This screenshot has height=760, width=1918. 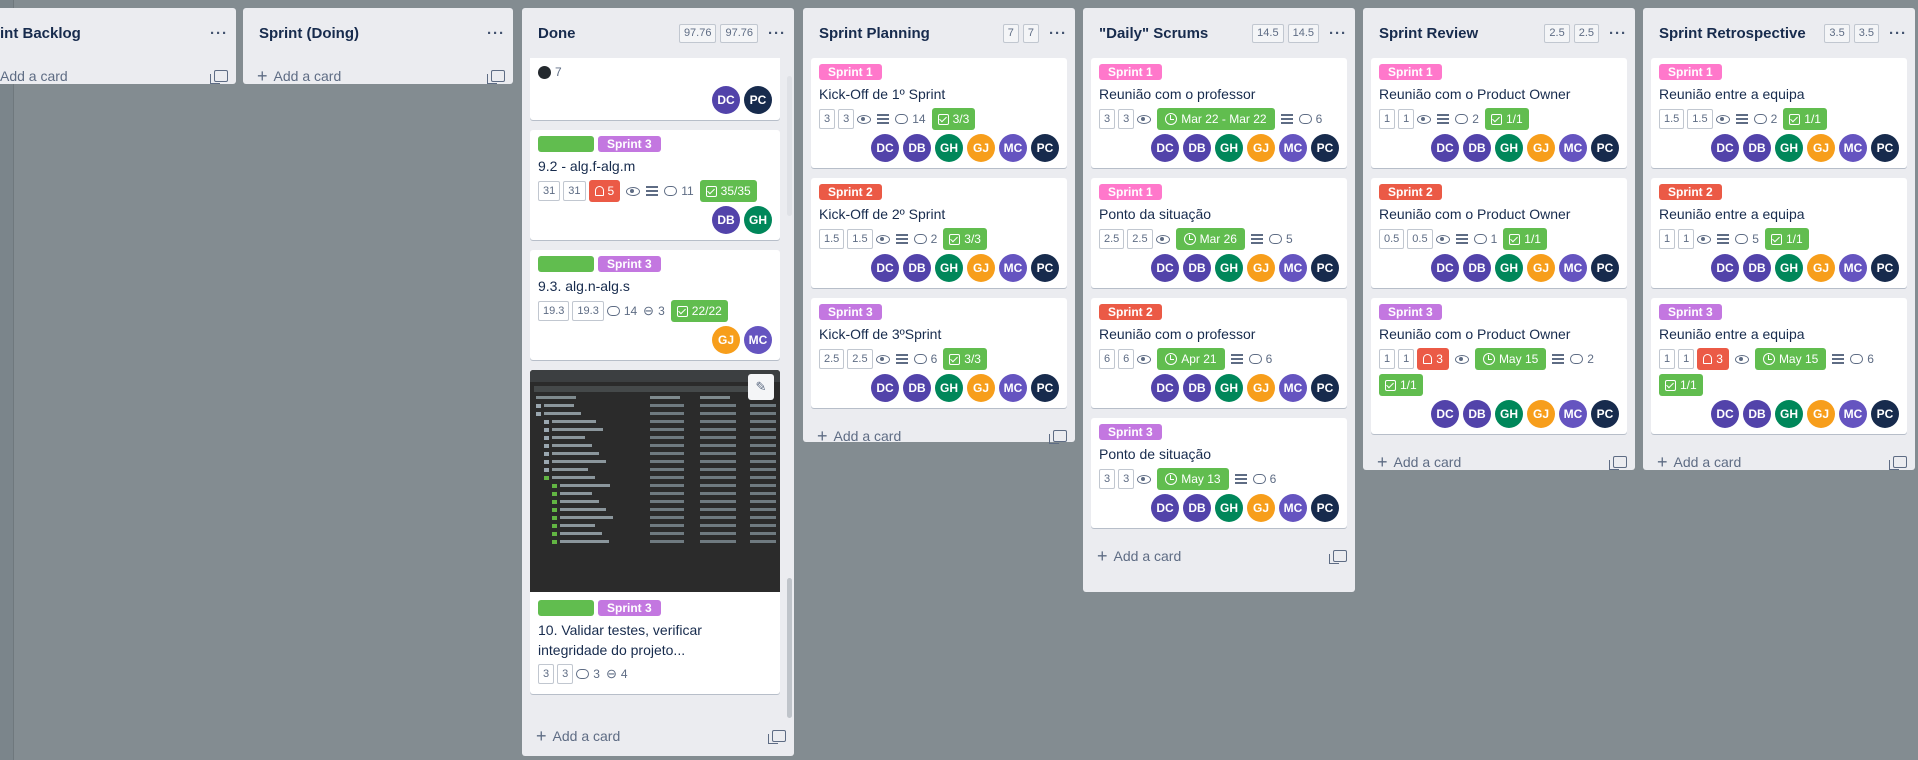 What do you see at coordinates (789, 648) in the screenshot?
I see `list-scrollbar-thumb` at bounding box center [789, 648].